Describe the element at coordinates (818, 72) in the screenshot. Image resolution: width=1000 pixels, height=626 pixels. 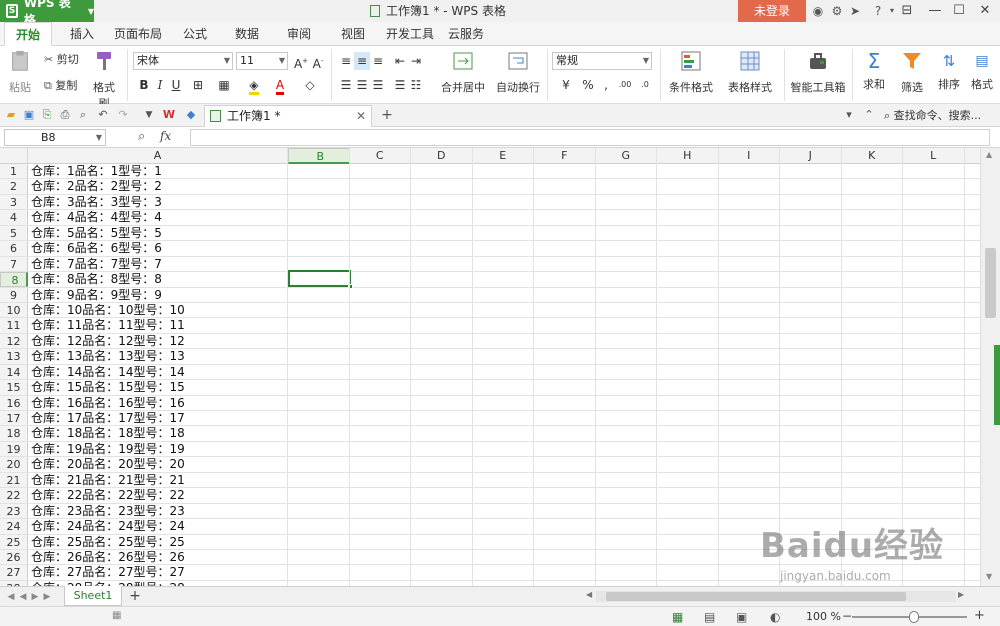
I see `smart-toolbox-button: 智能工具箱` at that location.